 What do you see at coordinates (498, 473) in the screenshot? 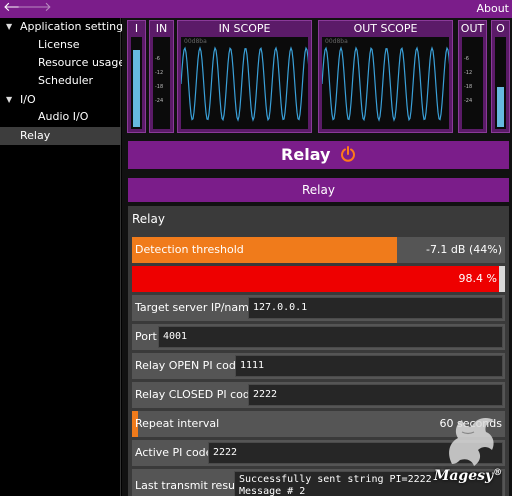
I see `registered-mark: ®` at bounding box center [498, 473].